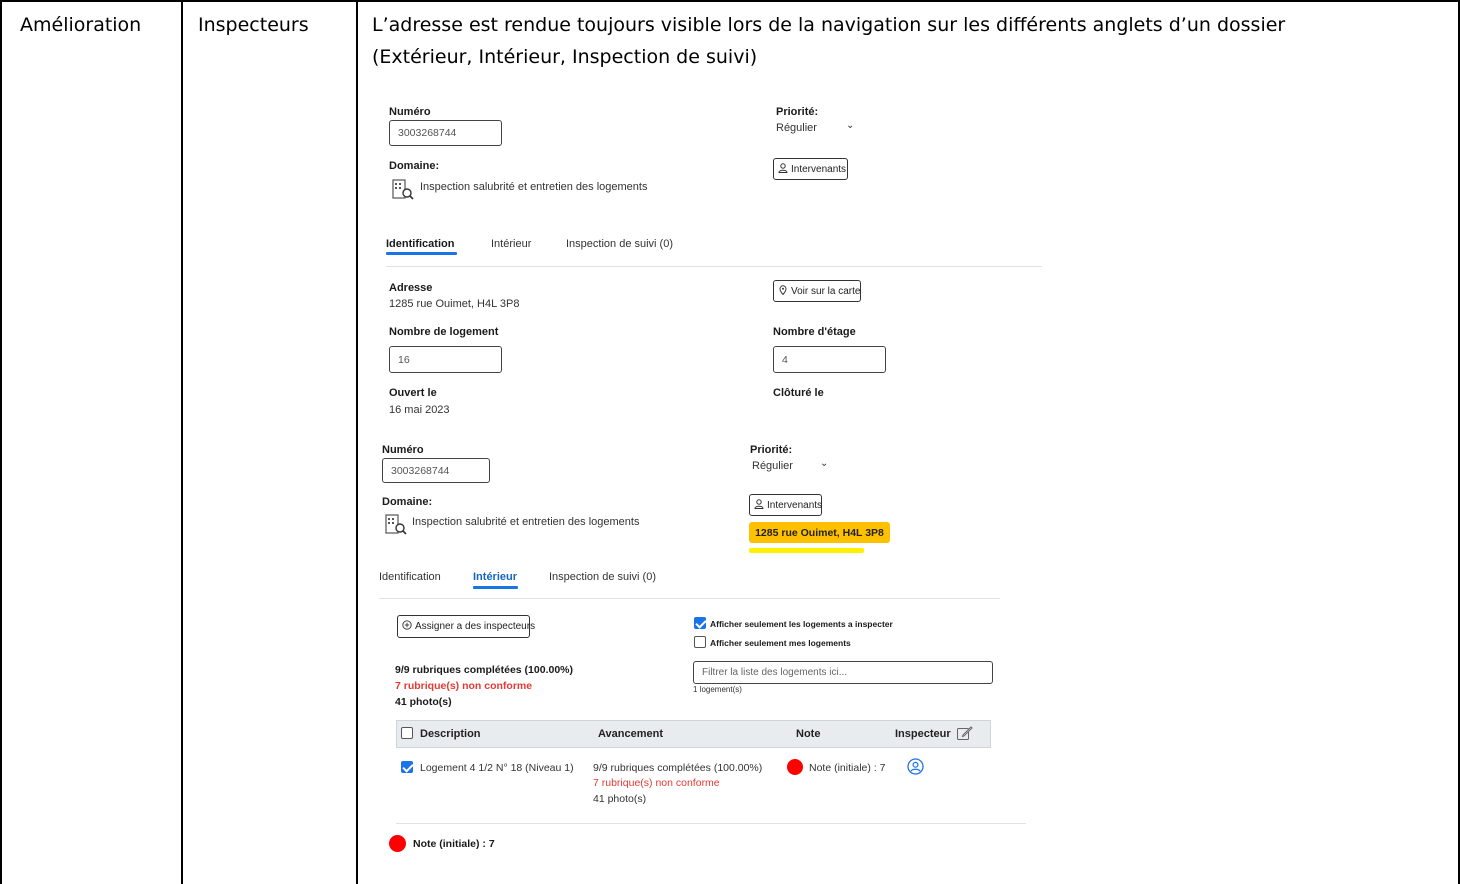 The width and height of the screenshot is (1460, 884). Describe the element at coordinates (444, 332) in the screenshot. I see `nb-logement-label: Nombre de logement` at that location.